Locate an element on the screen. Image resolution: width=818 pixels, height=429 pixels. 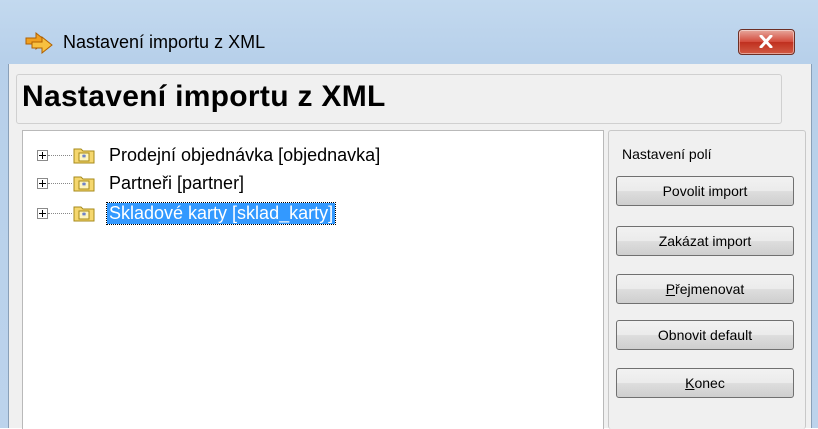
tree-node-label: Partneři [partner] is located at coordinates (177, 183).